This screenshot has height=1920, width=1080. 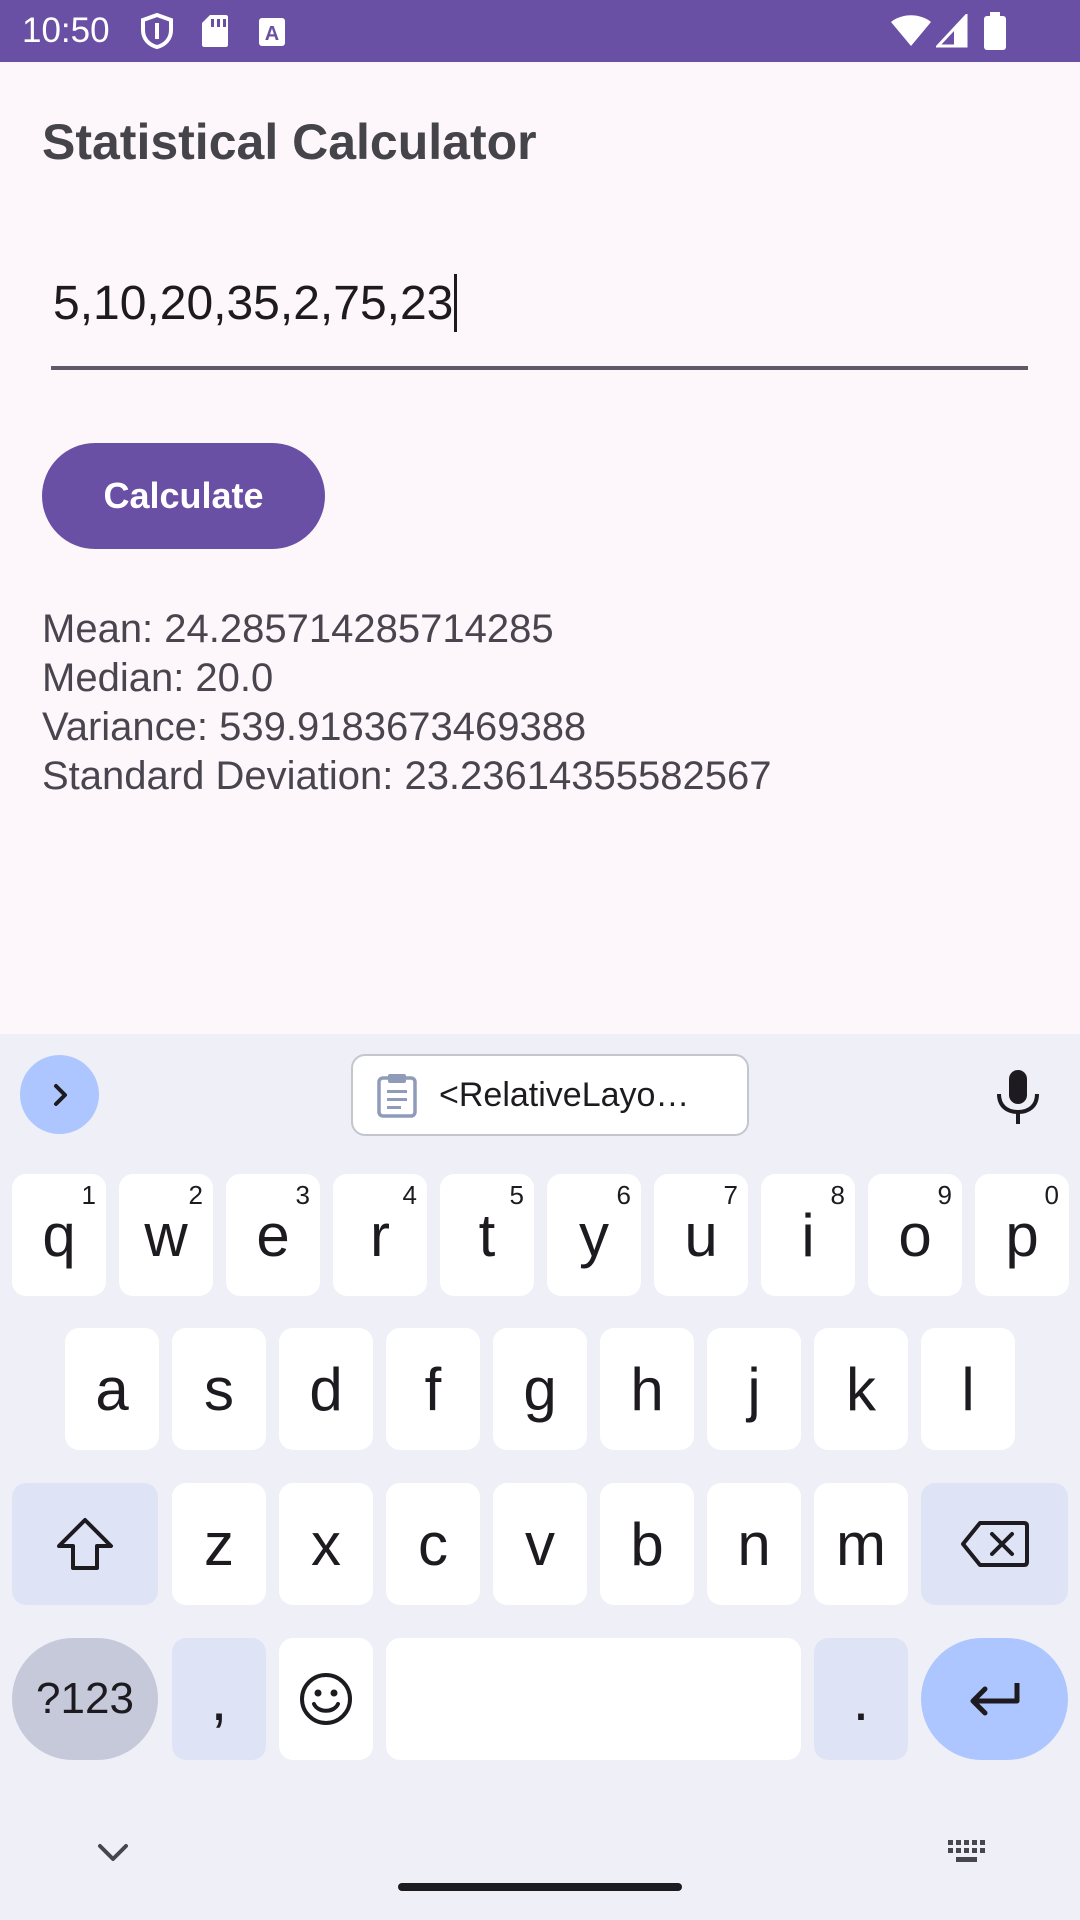 I want to click on toolbar-expand-button, so click(x=59, y=1094).